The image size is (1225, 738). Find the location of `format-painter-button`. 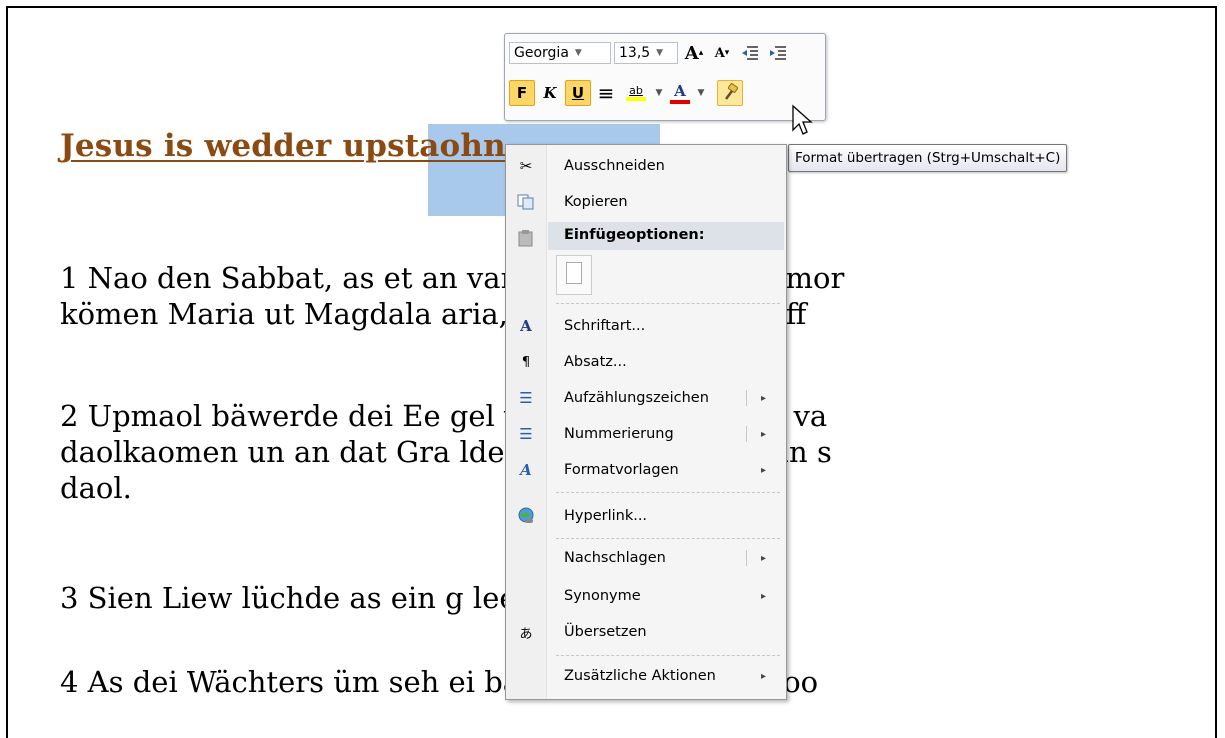

format-painter-button is located at coordinates (730, 93).